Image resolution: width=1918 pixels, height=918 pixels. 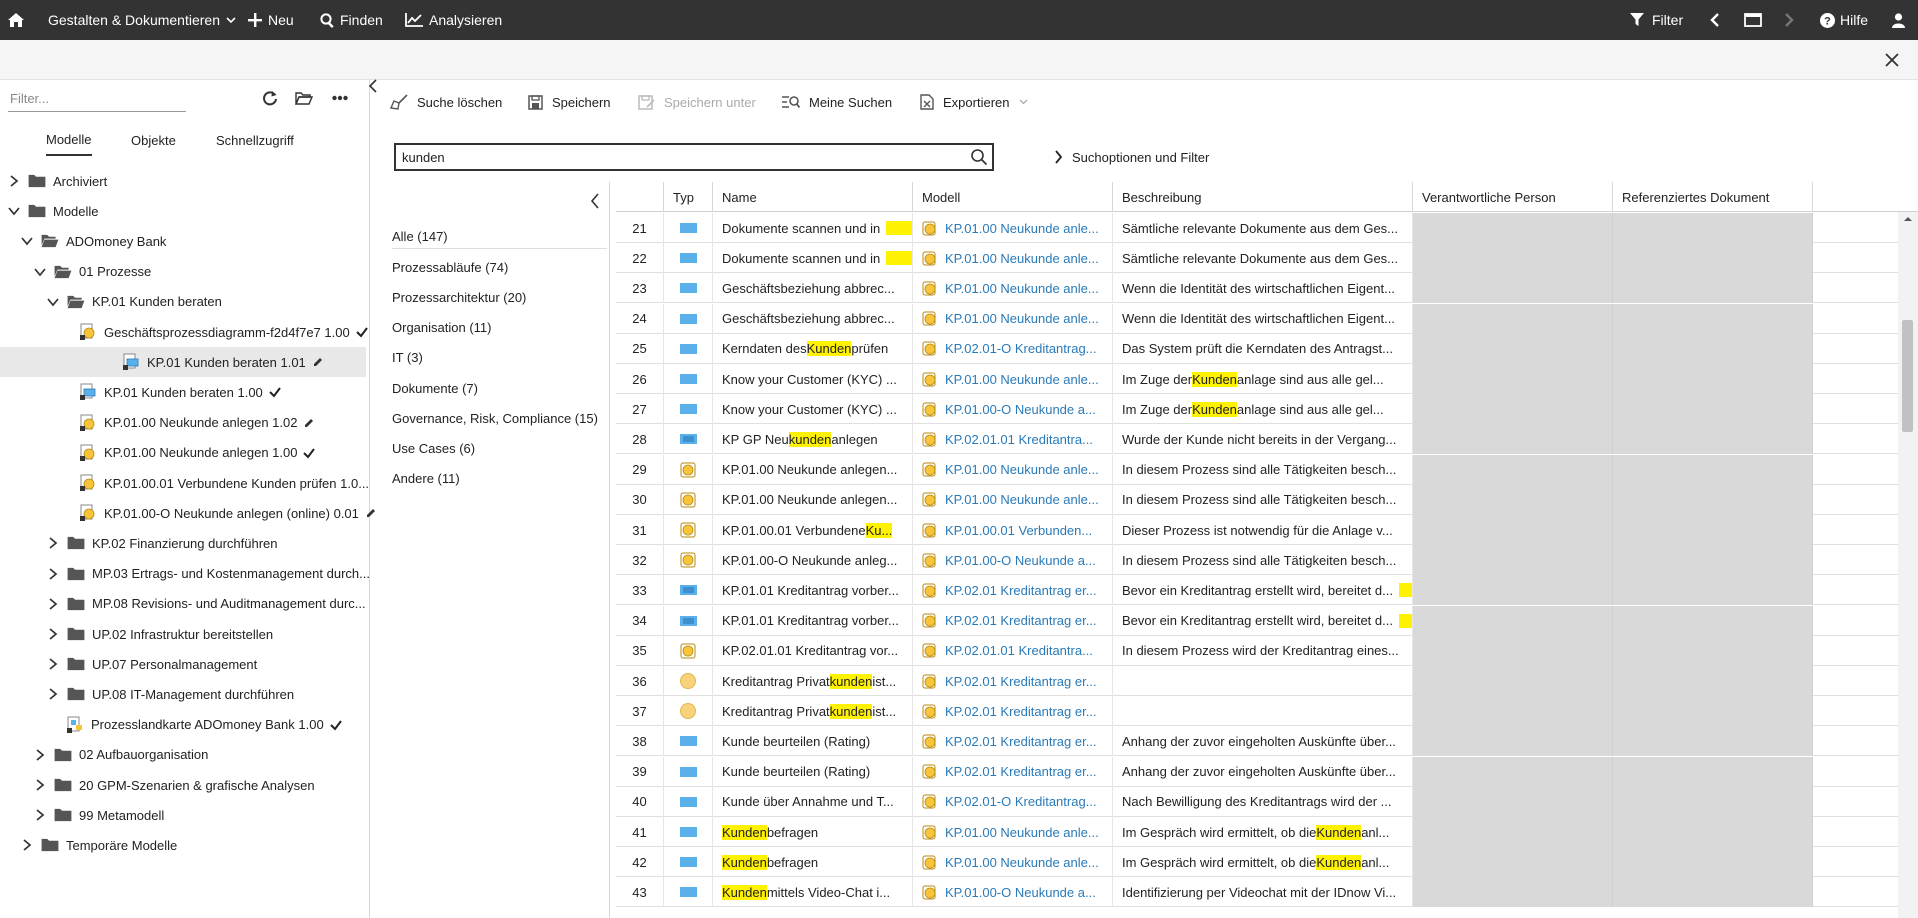 I want to click on tree-item: ADOmoney Bank, so click(x=93, y=241).